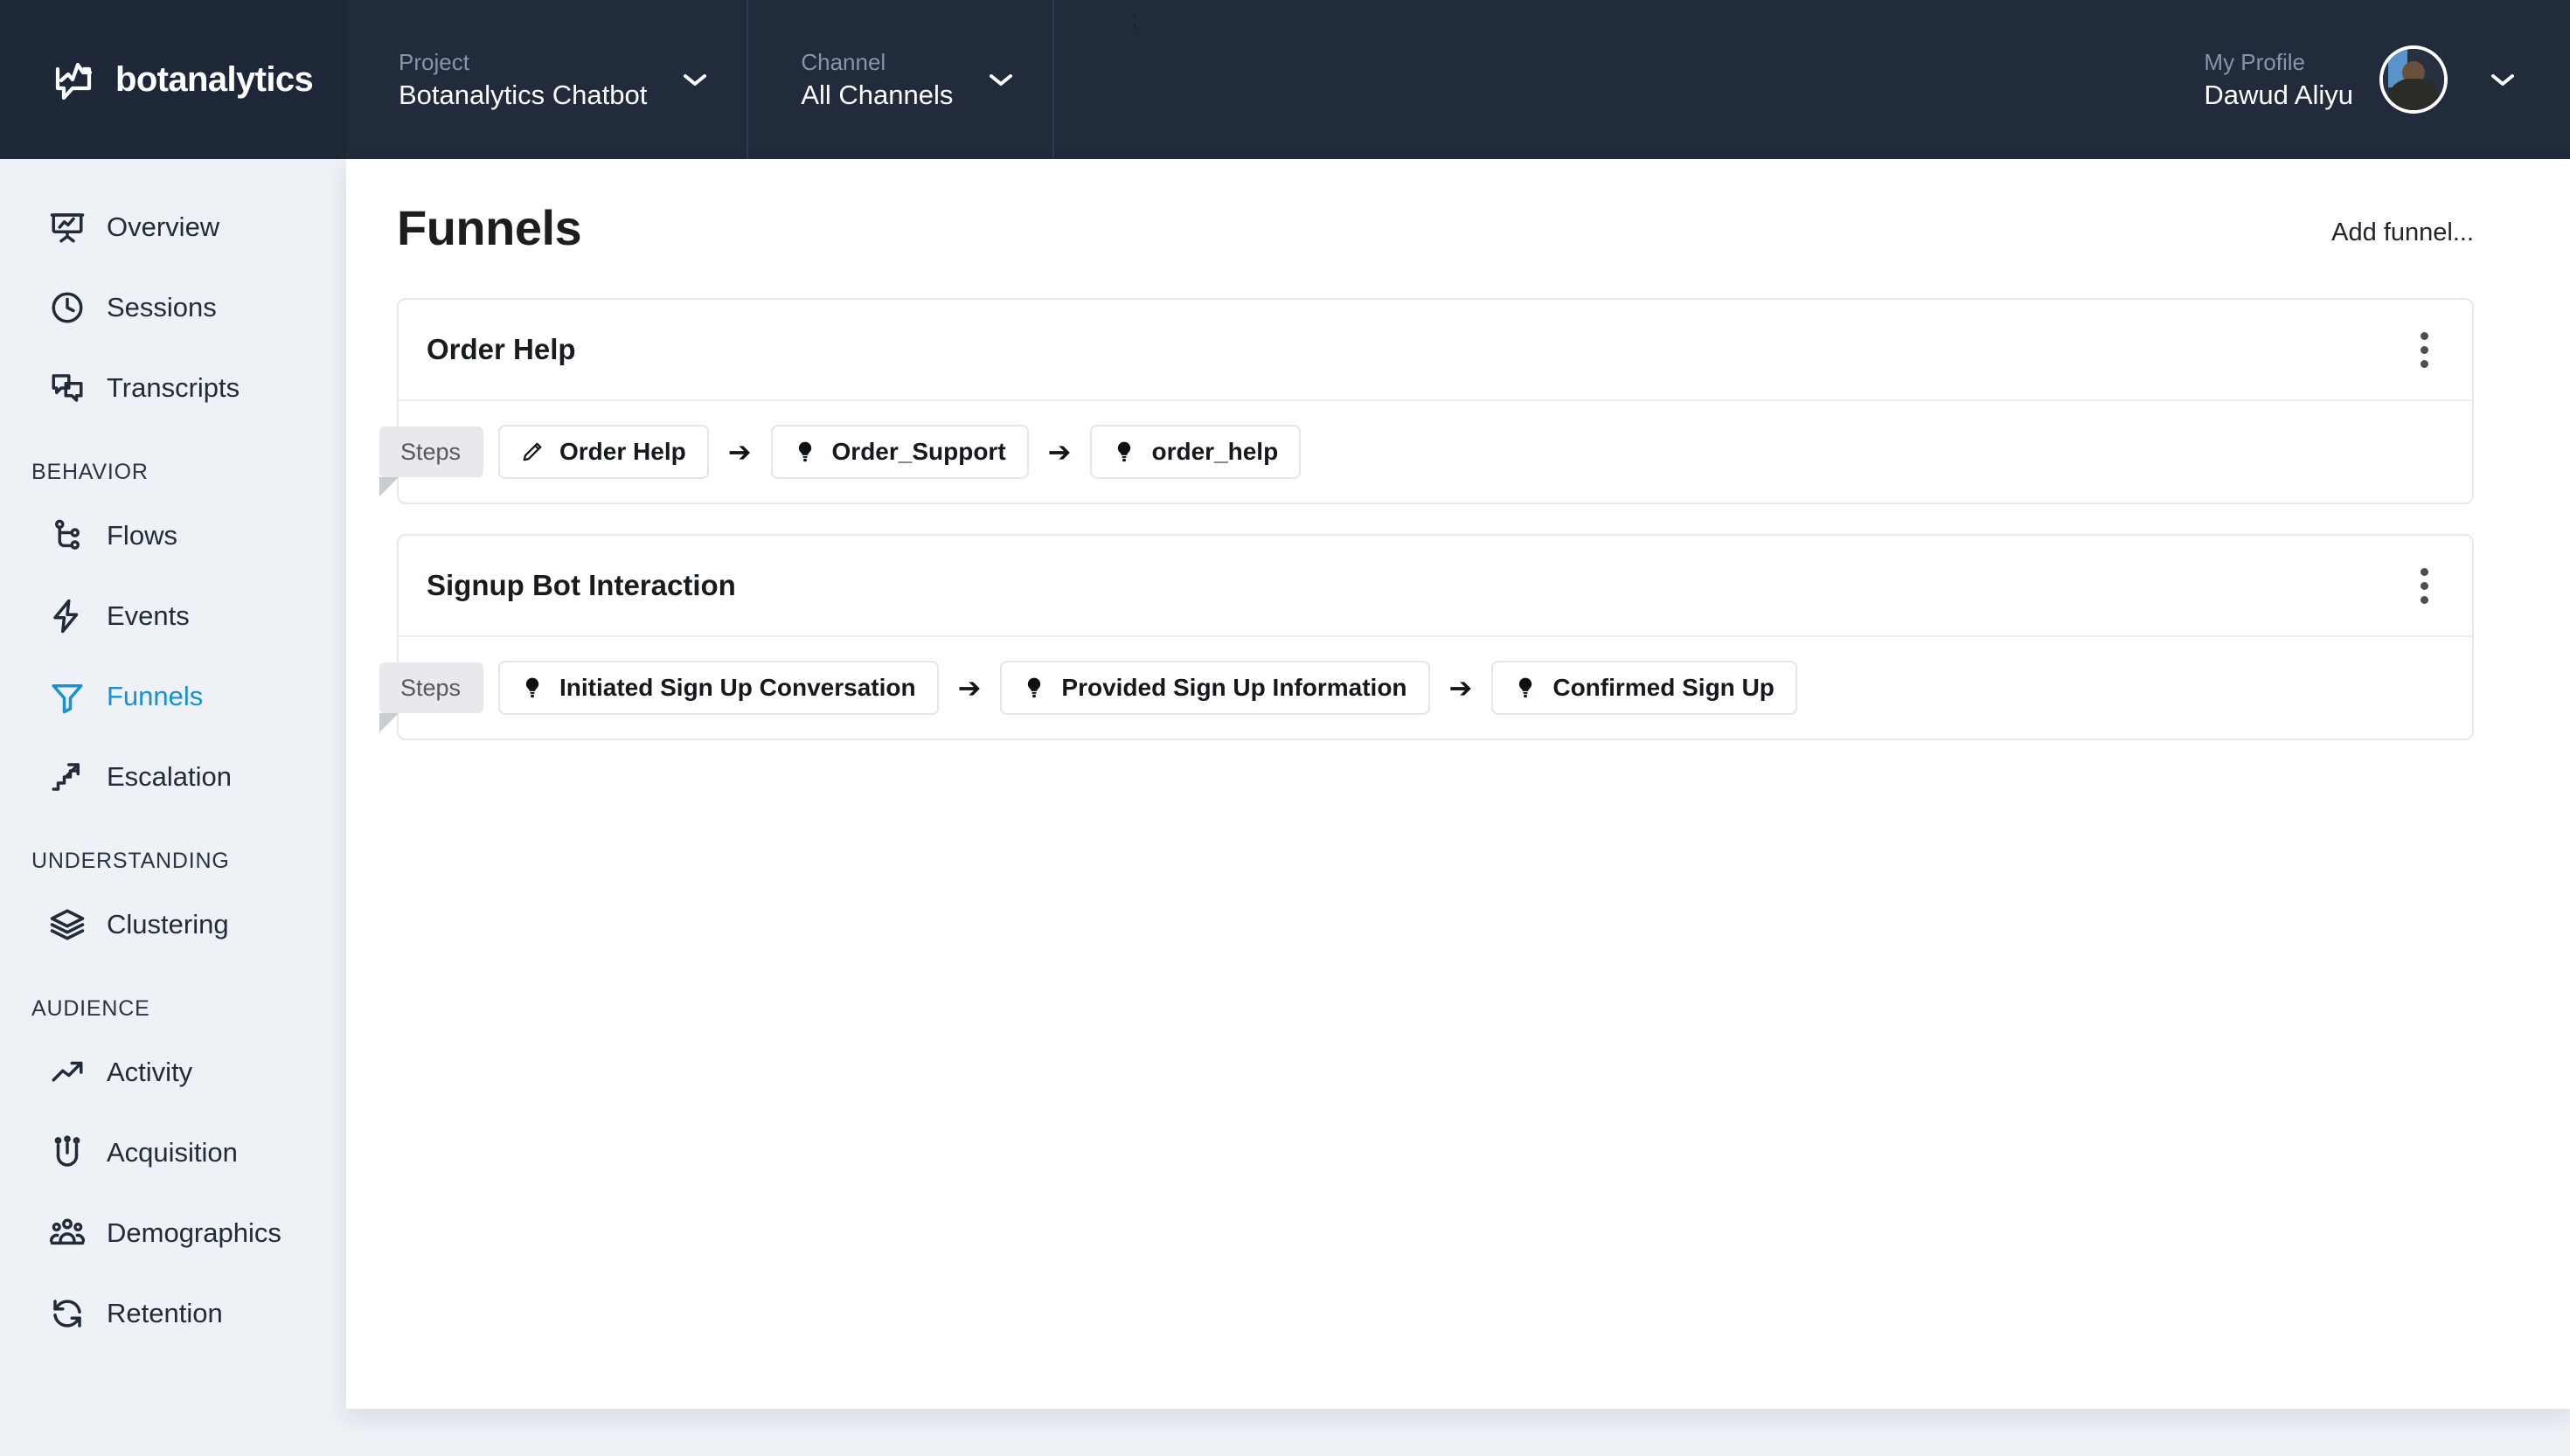 The height and width of the screenshot is (1456, 2570). Describe the element at coordinates (434, 61) in the screenshot. I see `project-label: Project` at that location.